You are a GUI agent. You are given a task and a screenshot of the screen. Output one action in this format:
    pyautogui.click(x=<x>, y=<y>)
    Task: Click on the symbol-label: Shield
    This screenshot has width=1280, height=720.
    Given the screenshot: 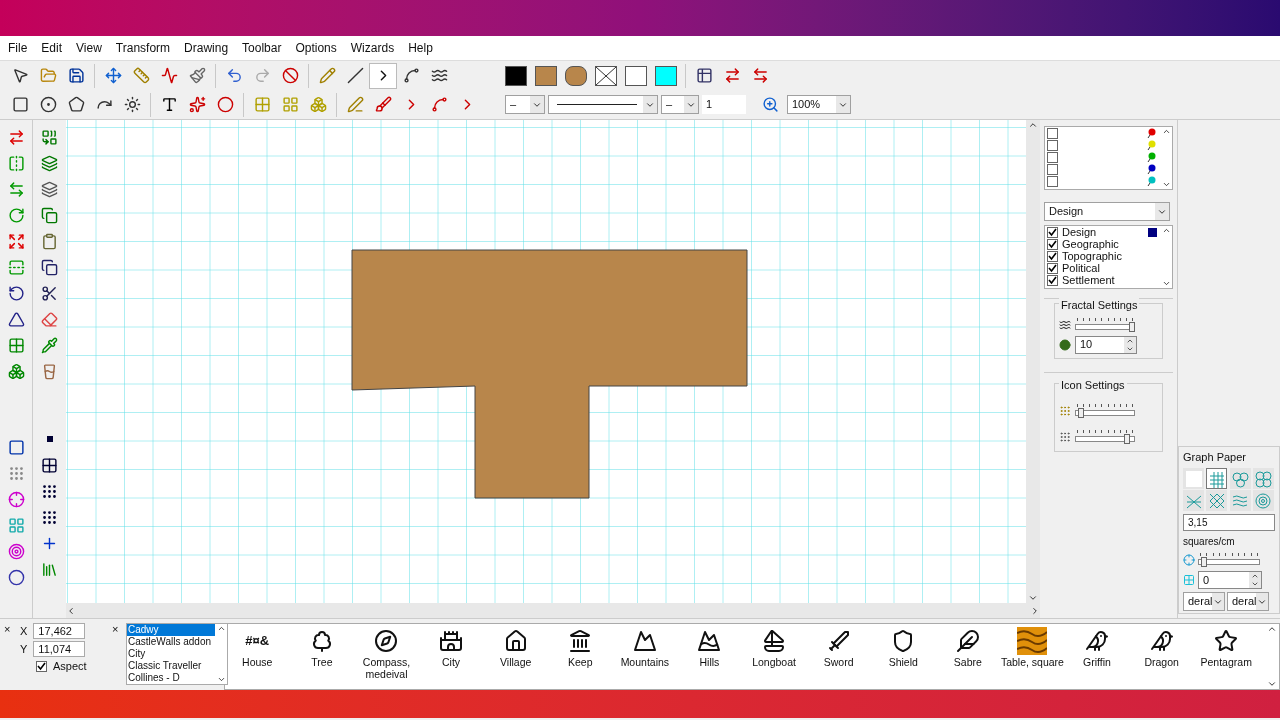 What is the action you would take?
    pyautogui.click(x=903, y=662)
    